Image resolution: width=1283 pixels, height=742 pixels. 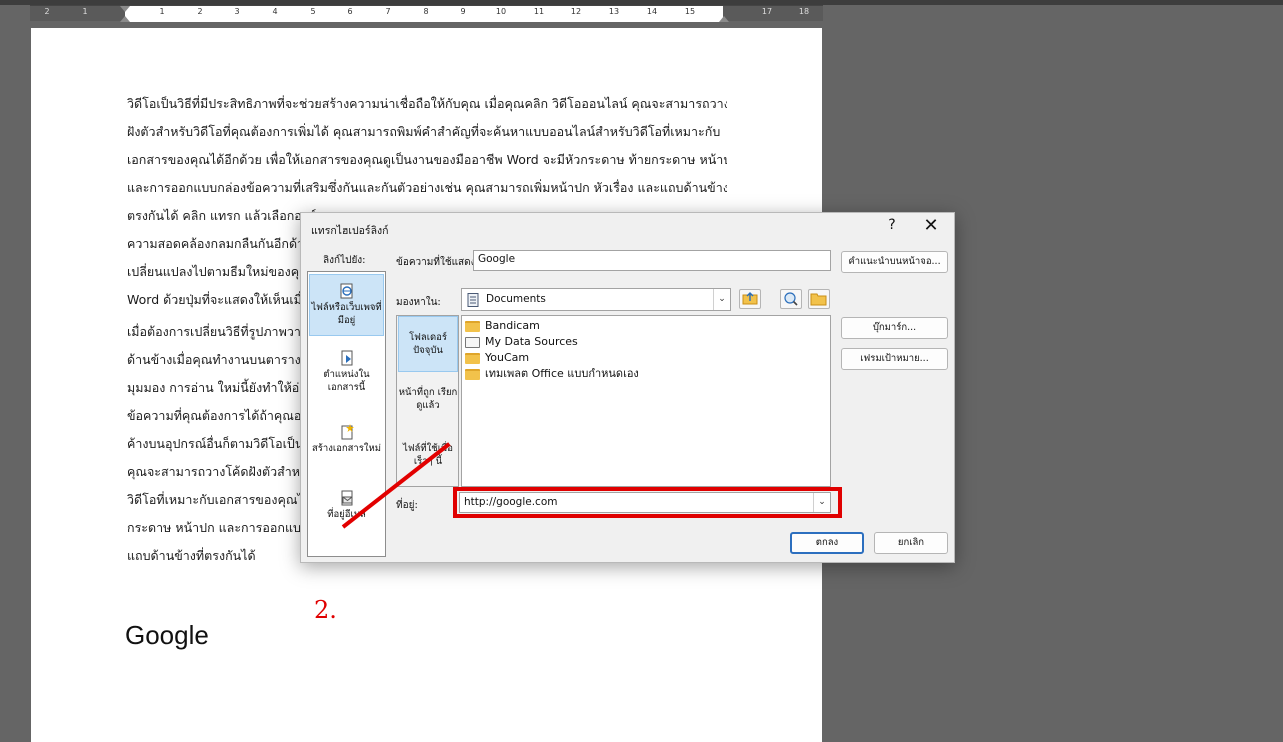 What do you see at coordinates (418, 302) in the screenshot?
I see `look-in-label: มองหาใน:` at bounding box center [418, 302].